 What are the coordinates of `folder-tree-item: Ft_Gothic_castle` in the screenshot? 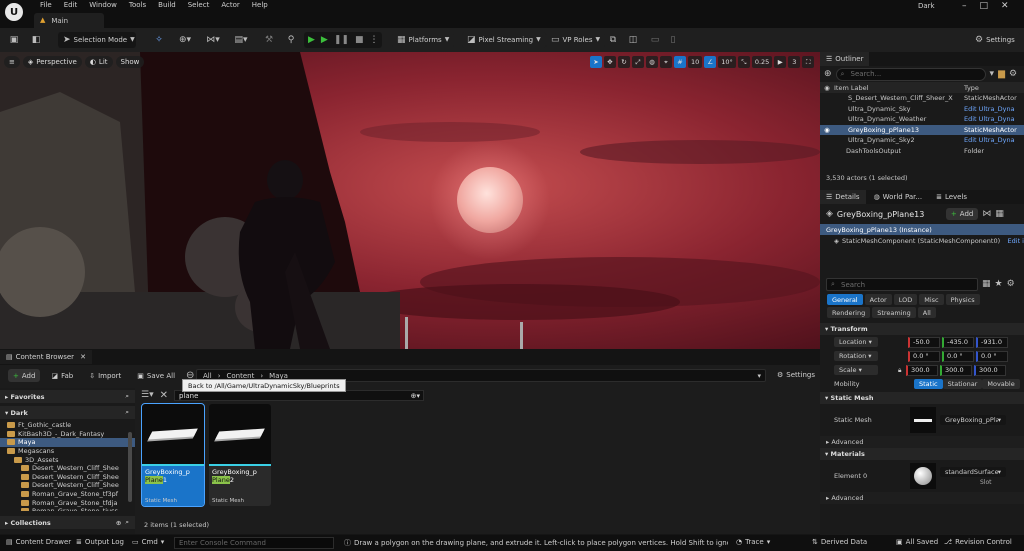 It's located at (67, 425).